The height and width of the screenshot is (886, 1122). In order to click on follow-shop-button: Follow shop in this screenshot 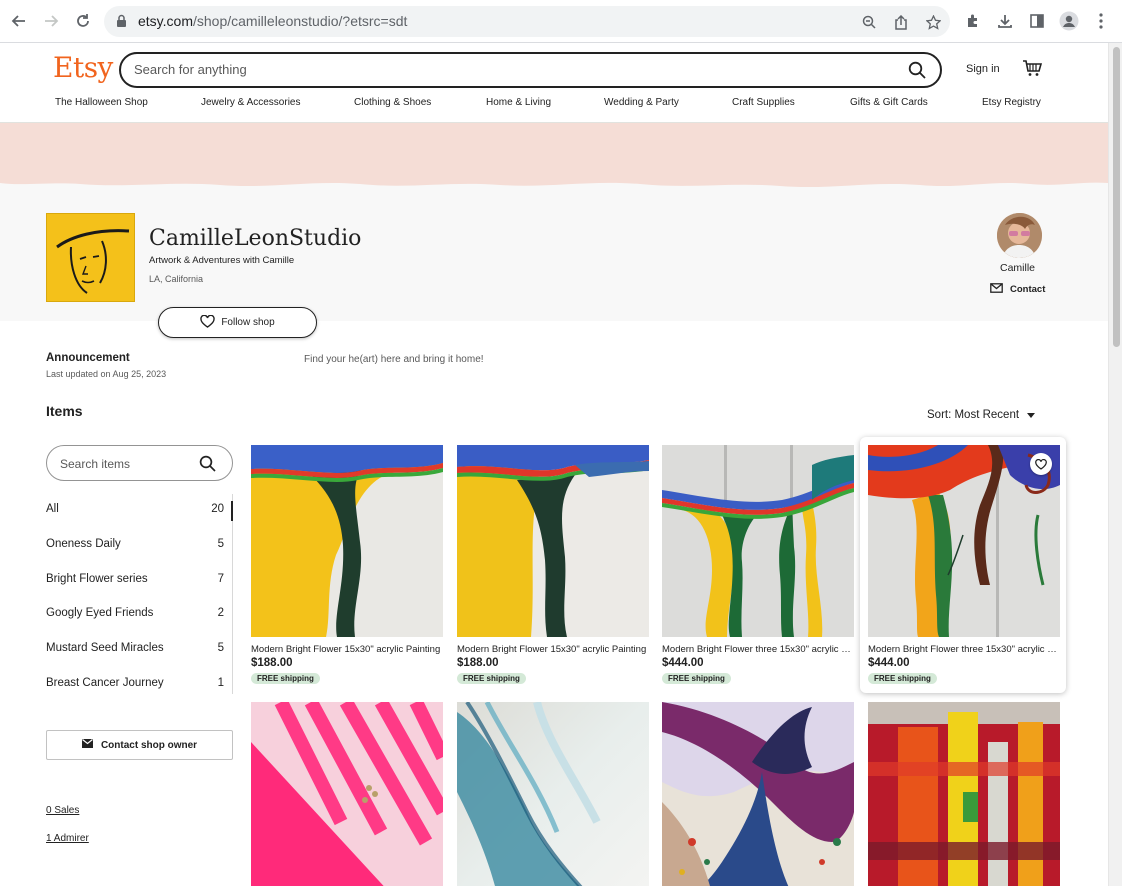, I will do `click(237, 322)`.